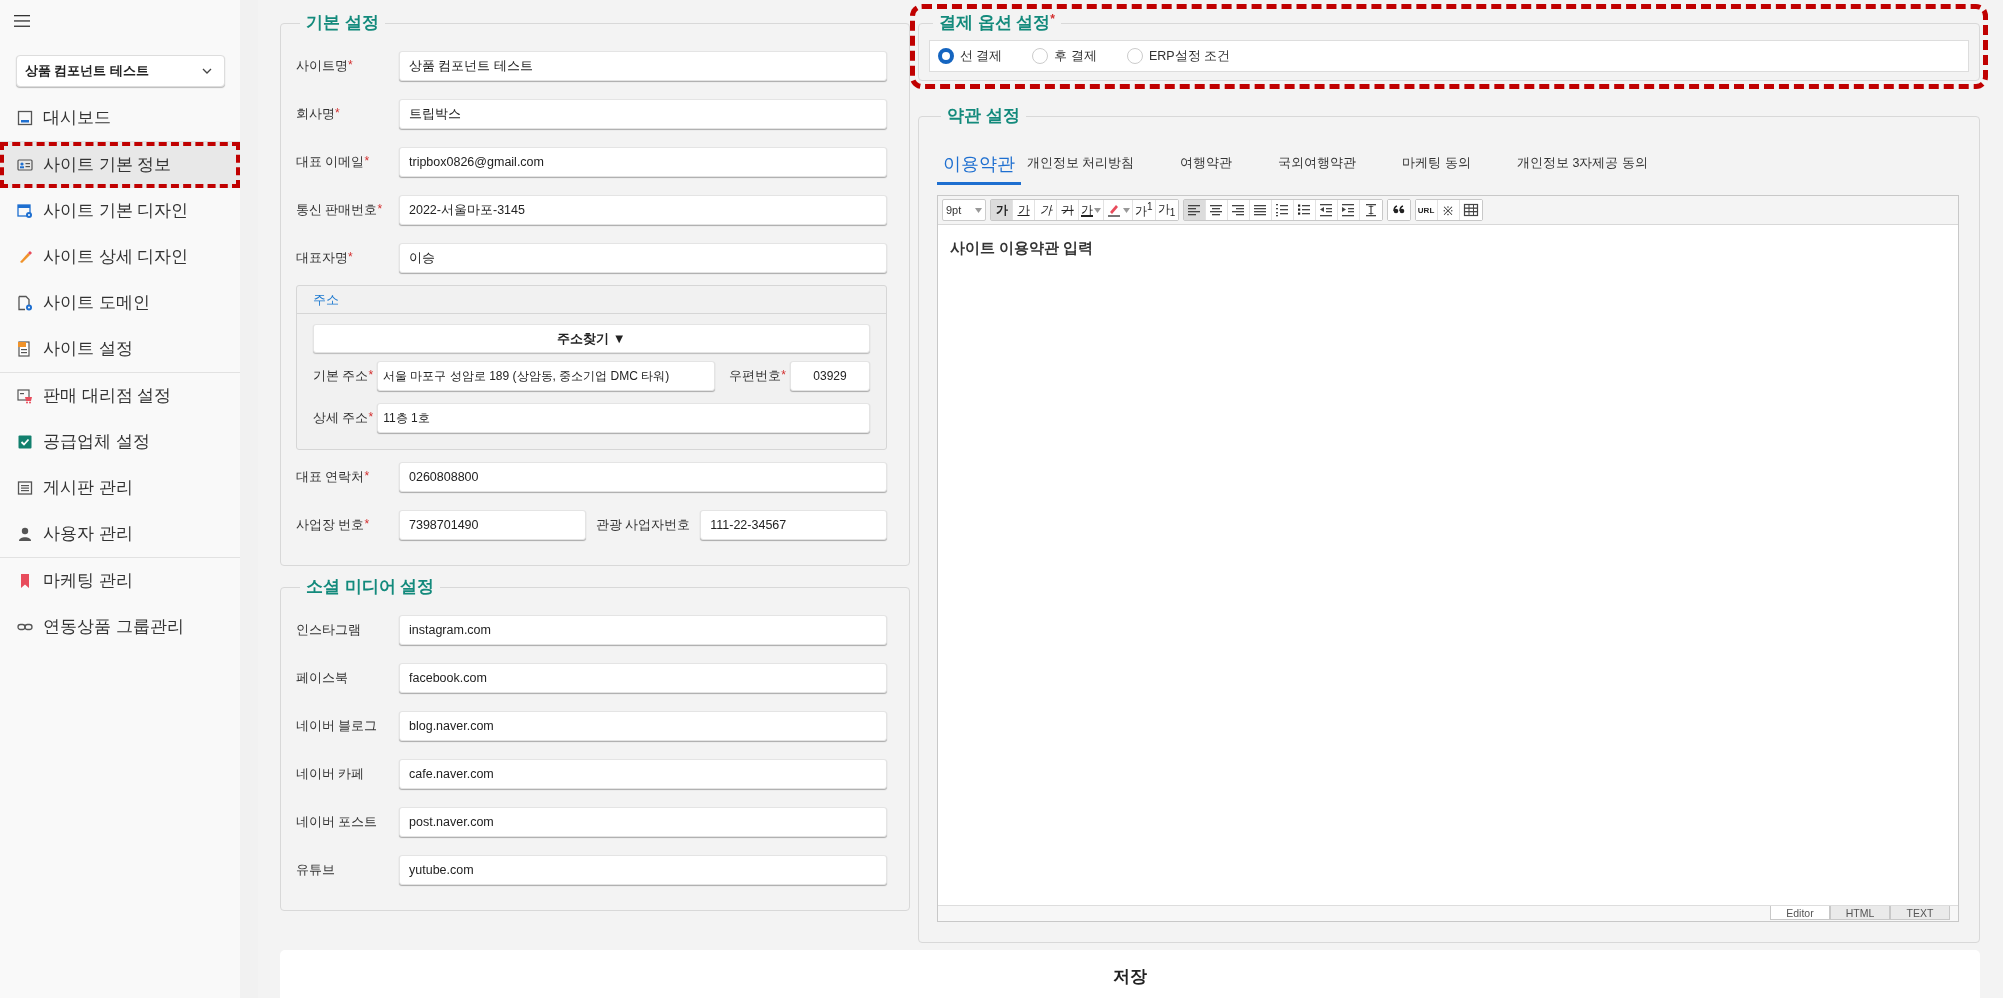 The height and width of the screenshot is (998, 2003). Describe the element at coordinates (793, 525) in the screenshot. I see `text-field: 111-22-34567` at that location.